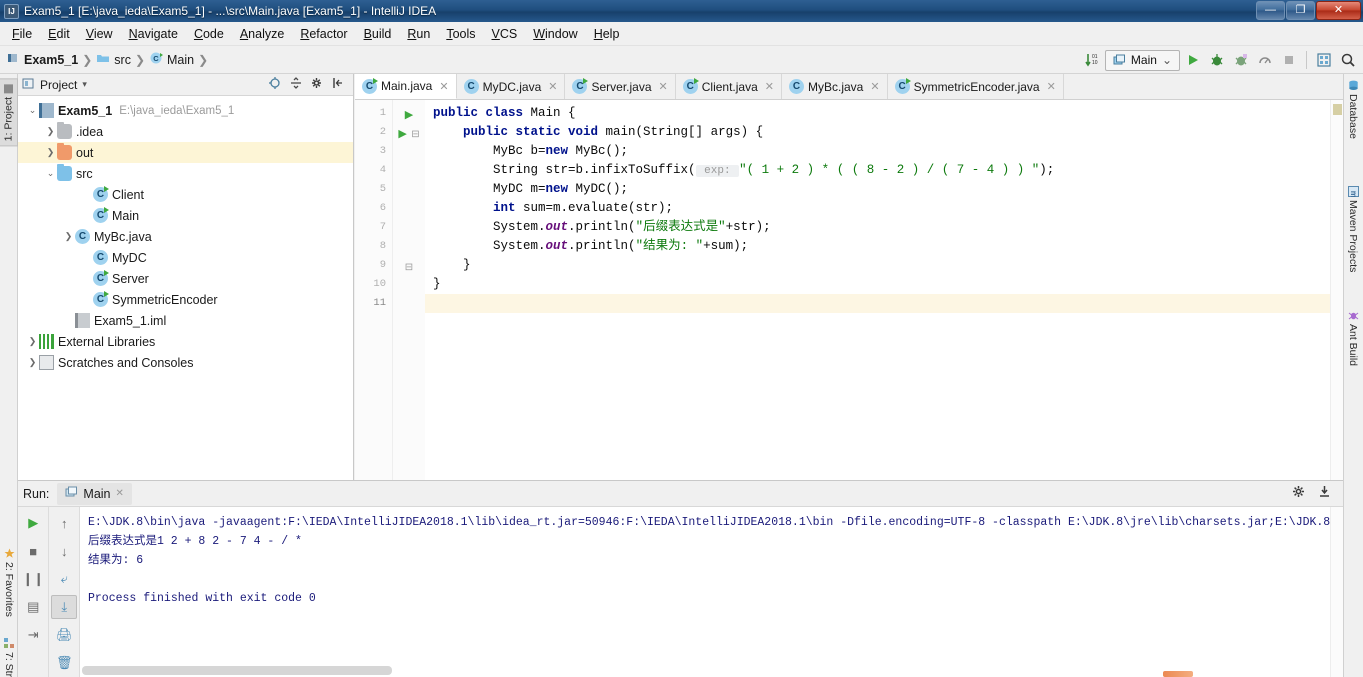 The height and width of the screenshot is (677, 1363). I want to click on tree-node-symmetricencoder: C SymmetricEncoder, so click(185, 299).